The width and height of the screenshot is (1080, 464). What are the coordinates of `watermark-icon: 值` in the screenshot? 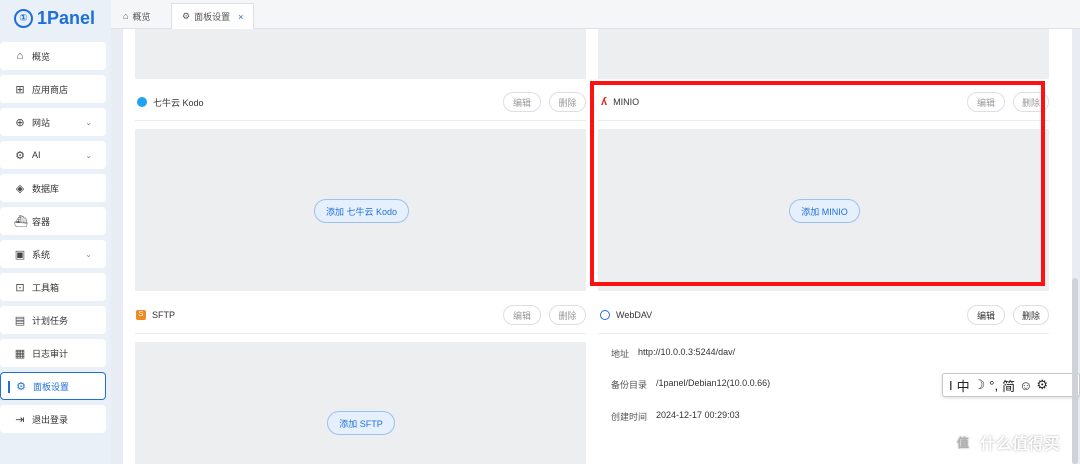 It's located at (963, 442).